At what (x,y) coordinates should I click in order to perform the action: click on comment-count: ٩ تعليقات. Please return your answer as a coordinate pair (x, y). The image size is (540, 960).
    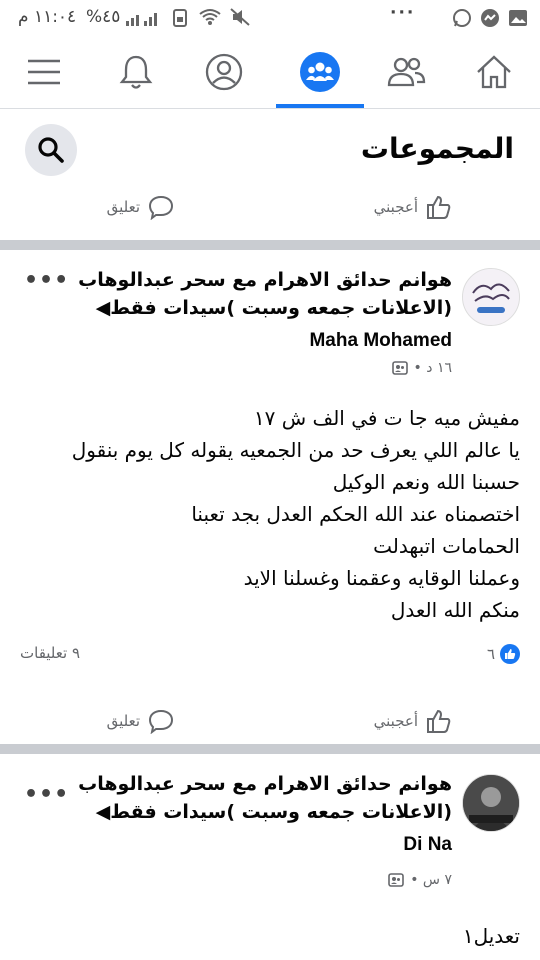
    Looking at the image, I should click on (50, 653).